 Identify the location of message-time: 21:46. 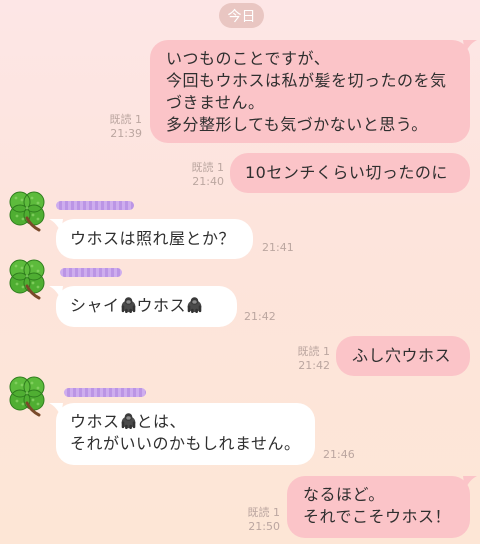
(339, 454).